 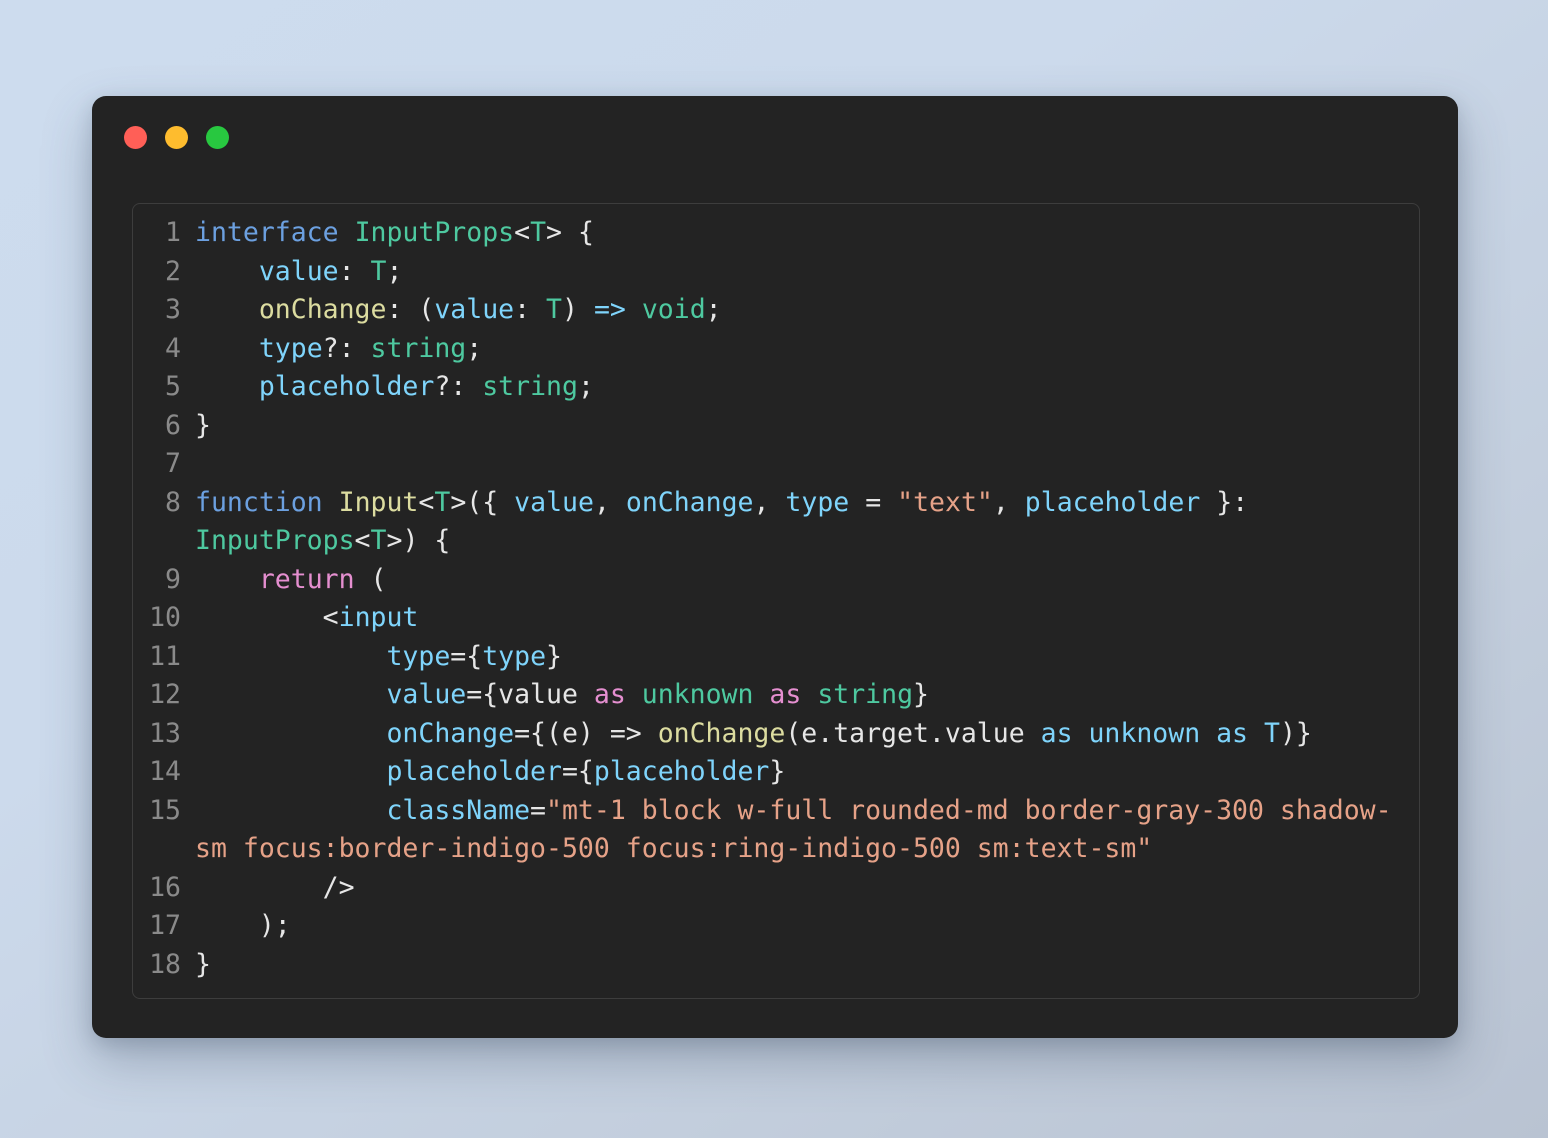 I want to click on line-content: type={type}, so click(x=807, y=657).